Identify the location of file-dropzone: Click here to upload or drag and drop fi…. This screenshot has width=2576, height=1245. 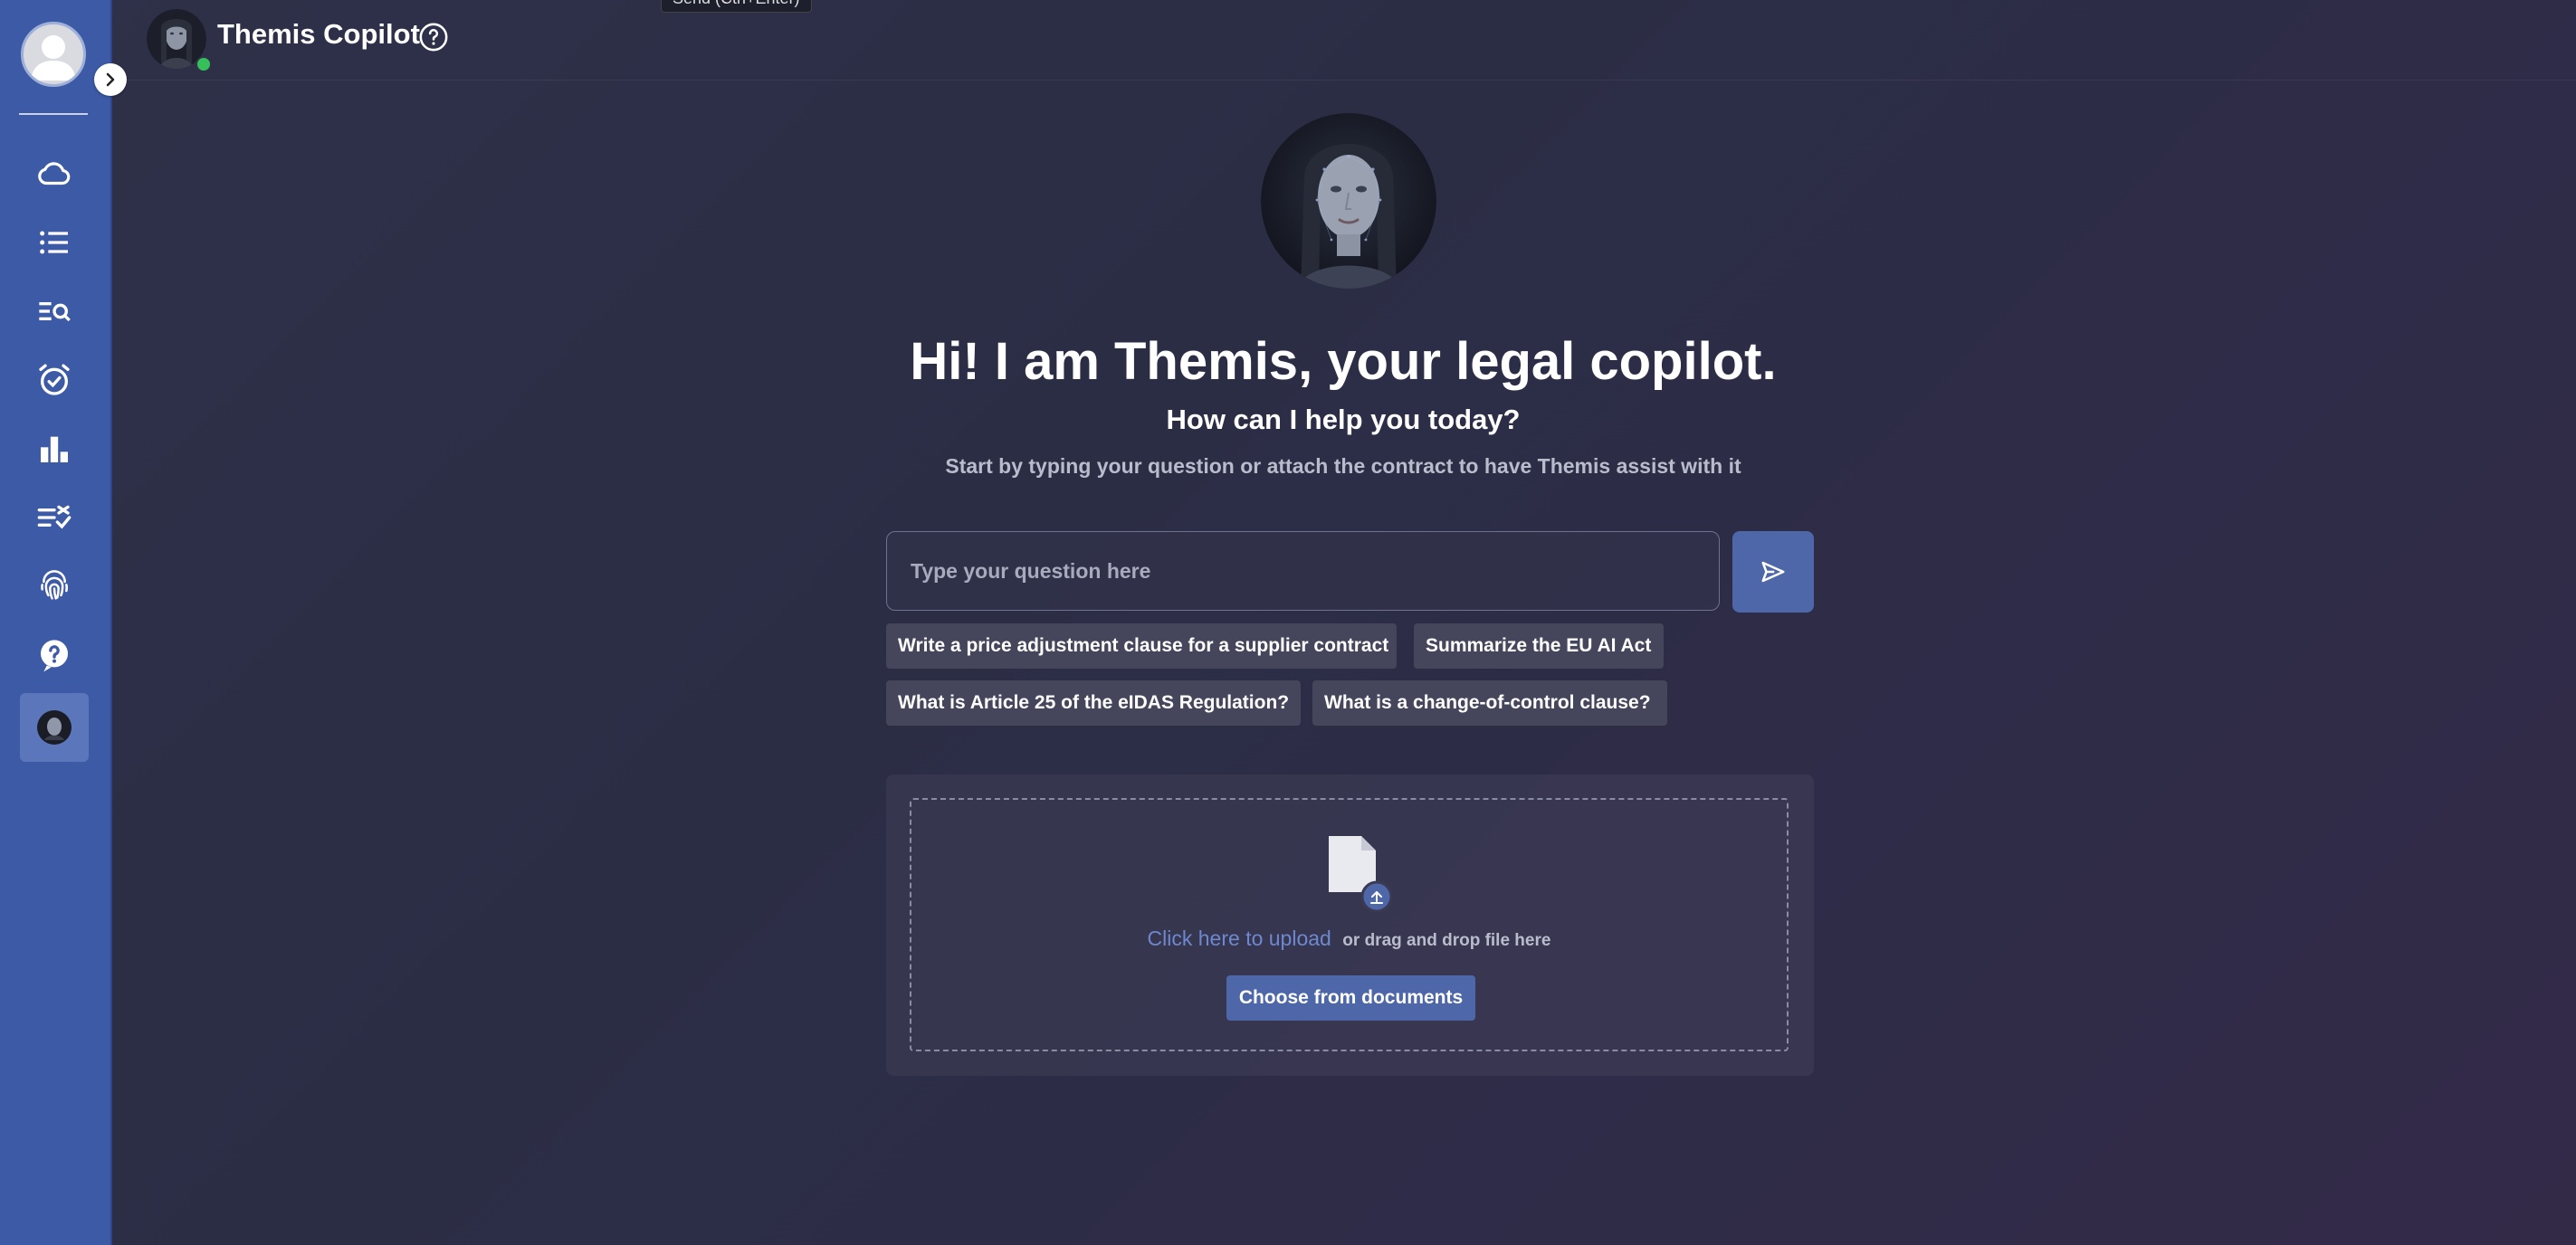
(1349, 925).